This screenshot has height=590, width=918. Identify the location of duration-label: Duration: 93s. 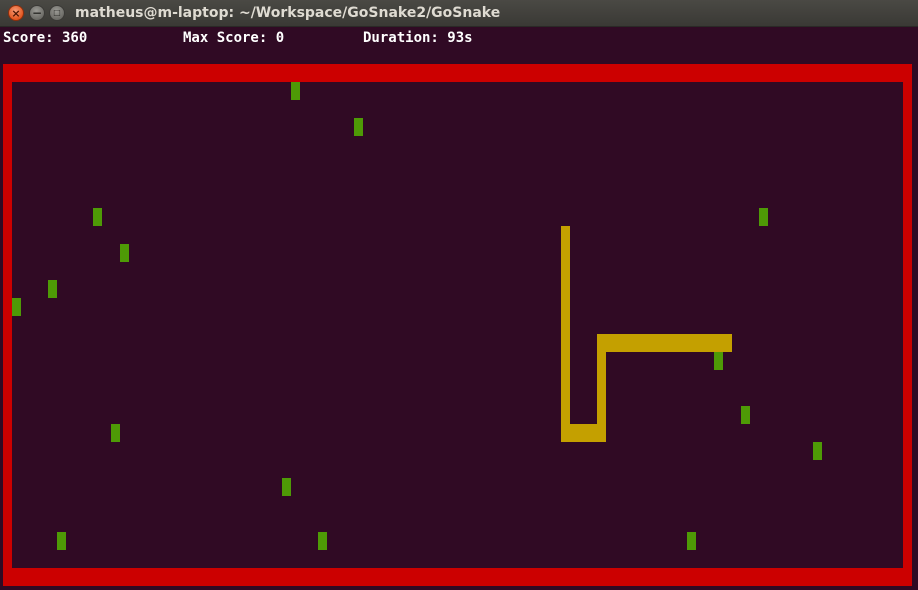
(418, 38).